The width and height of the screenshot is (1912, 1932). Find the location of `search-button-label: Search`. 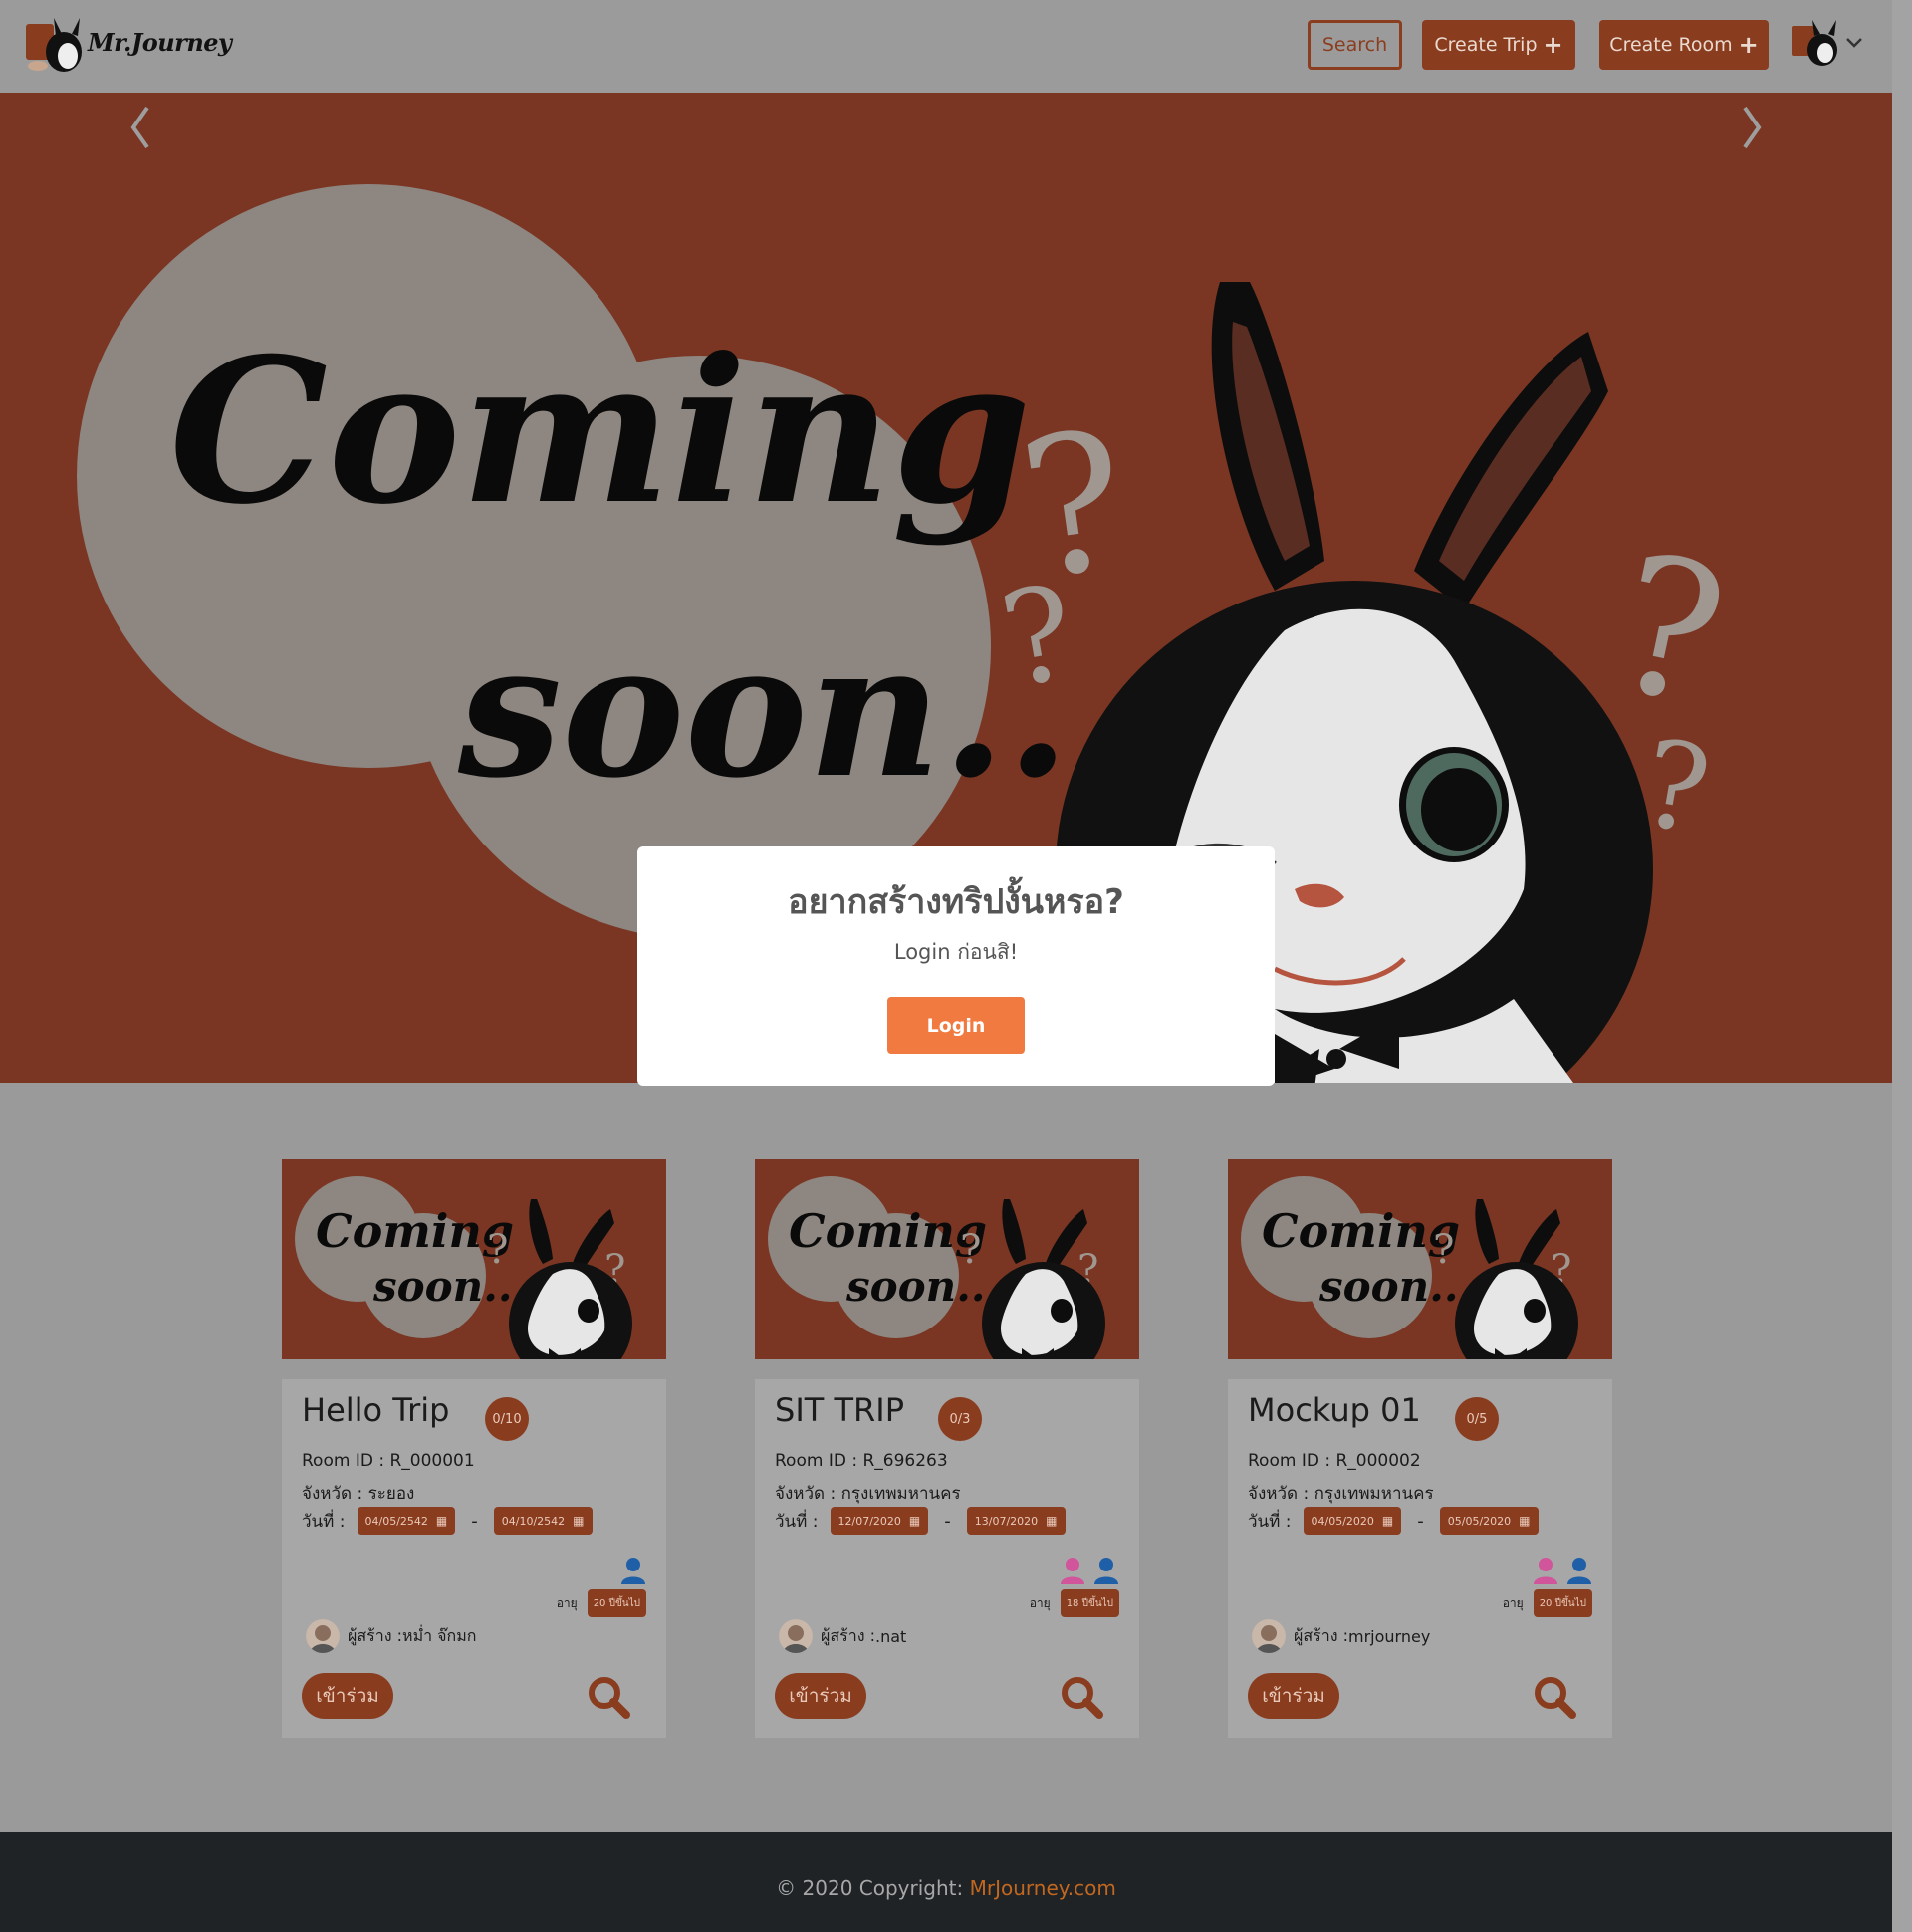

search-button-label: Search is located at coordinates (1354, 45).